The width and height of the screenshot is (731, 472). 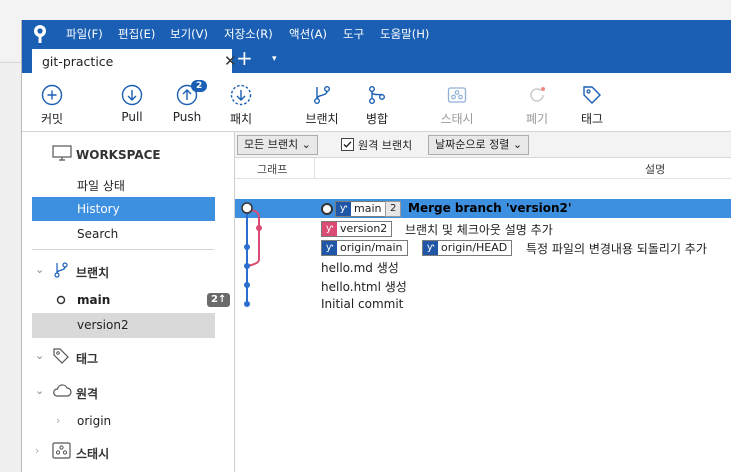 I want to click on menu-help: 도움말(H), so click(x=404, y=34).